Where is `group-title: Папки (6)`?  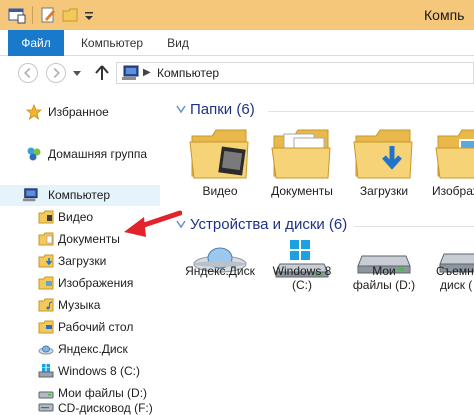 group-title: Папки (6) is located at coordinates (222, 109).